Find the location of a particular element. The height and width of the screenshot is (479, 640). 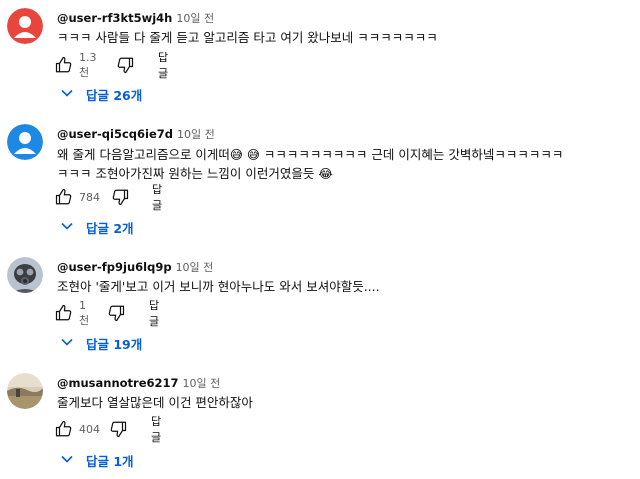

author-name: @user-fp9ju6lq9p is located at coordinates (114, 267).